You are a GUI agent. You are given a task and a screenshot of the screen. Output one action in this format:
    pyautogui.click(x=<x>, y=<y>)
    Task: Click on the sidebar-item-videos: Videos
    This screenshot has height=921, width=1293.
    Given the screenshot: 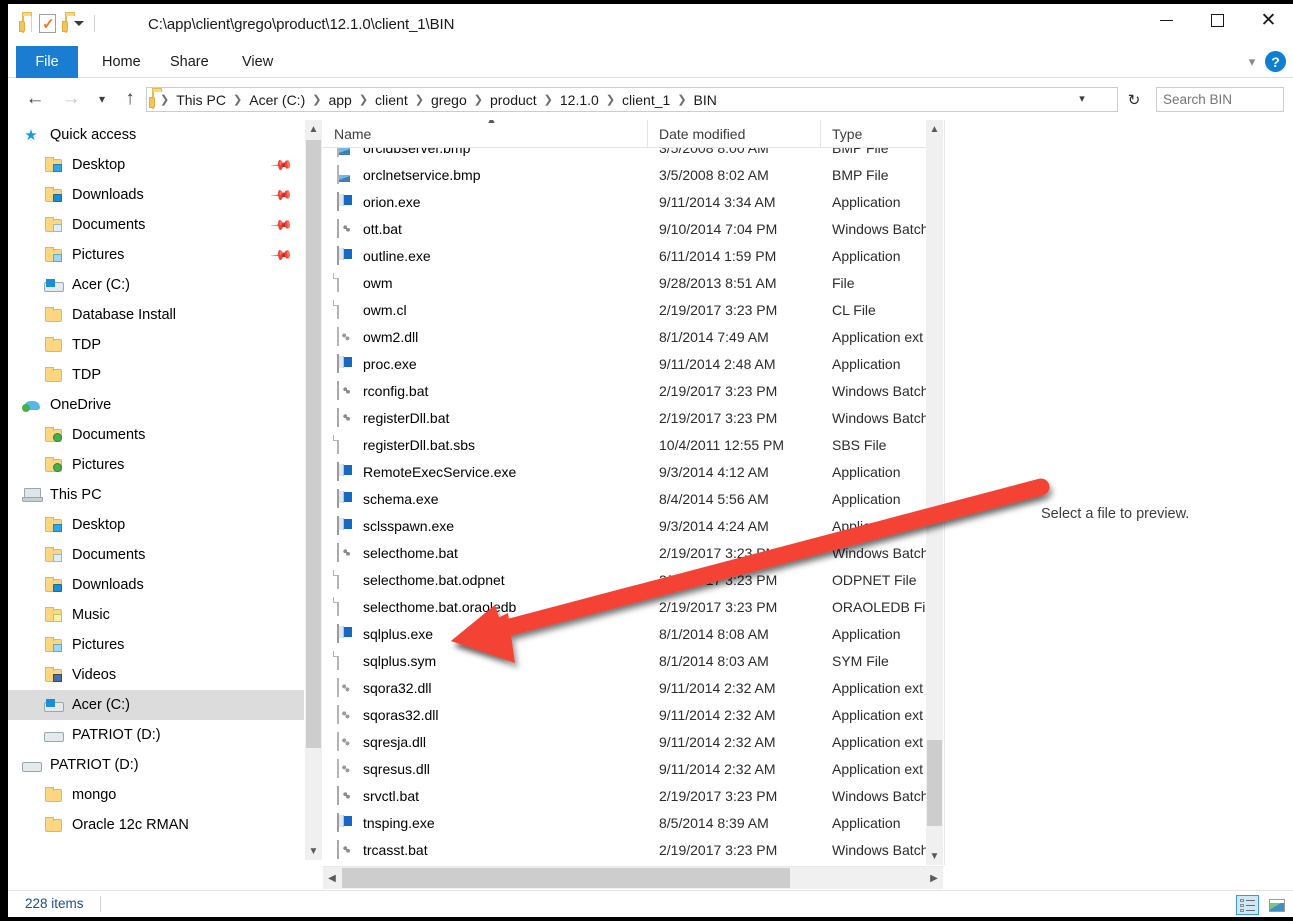 What is the action you would take?
    pyautogui.click(x=156, y=675)
    